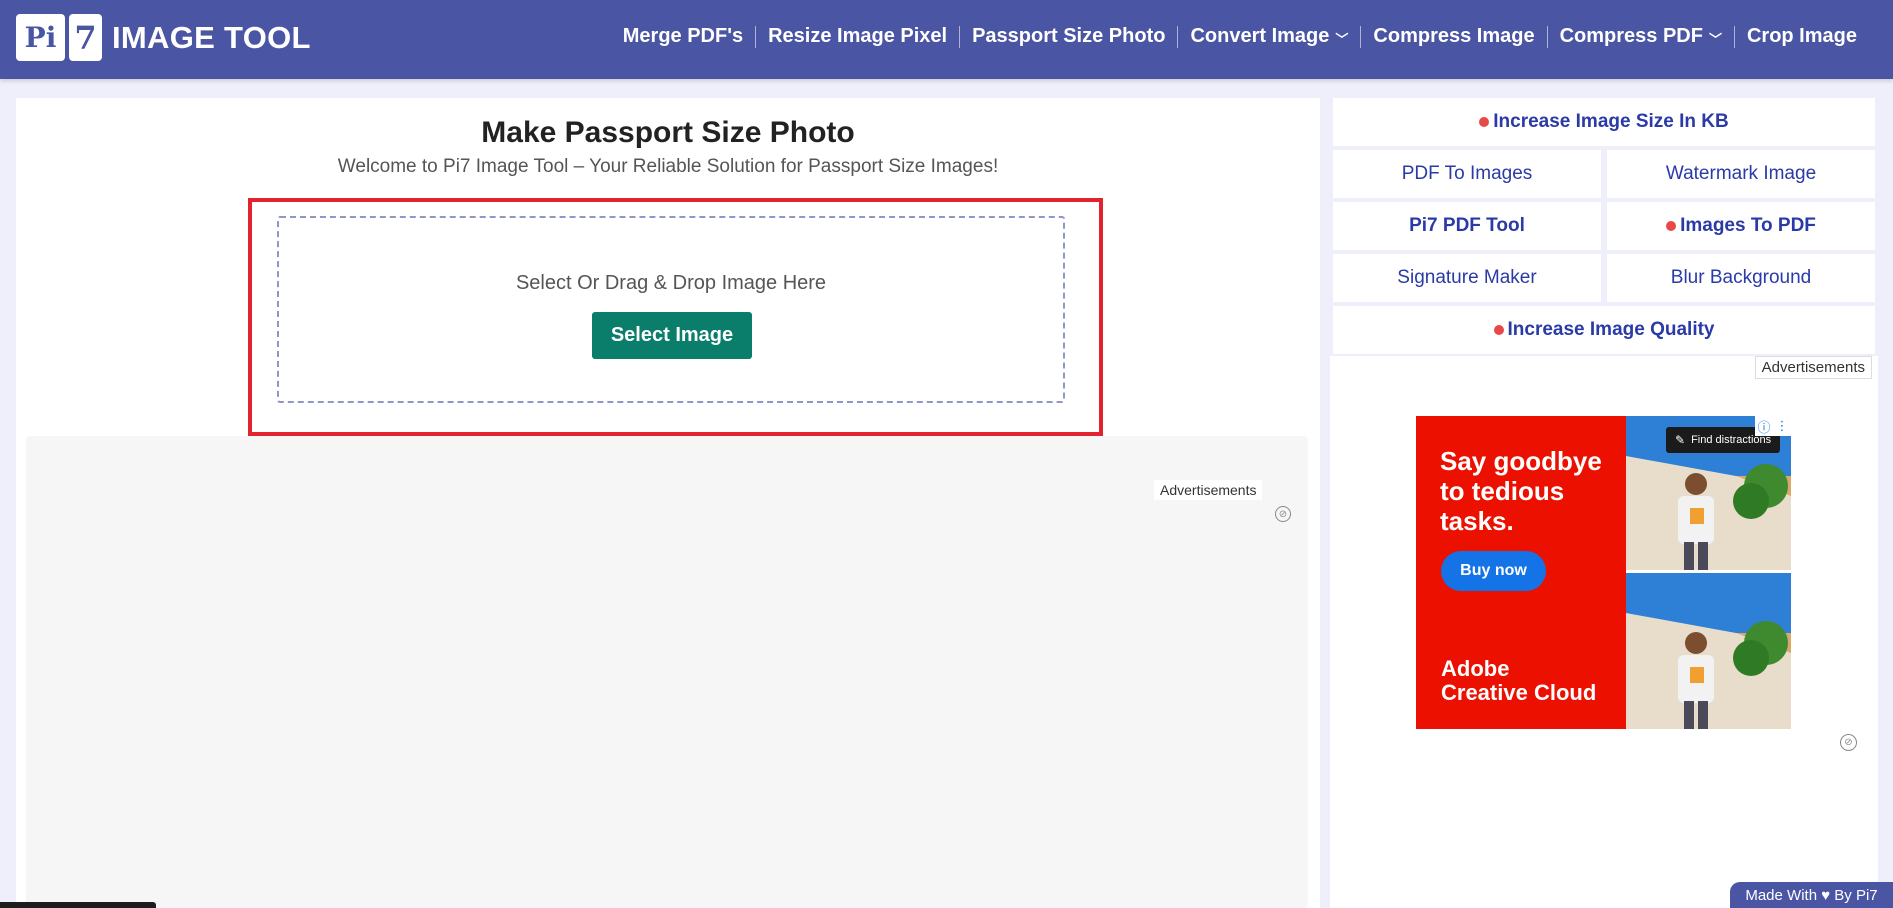 The width and height of the screenshot is (1893, 908). I want to click on sidebar-link-label: Watermark Image, so click(1741, 173).